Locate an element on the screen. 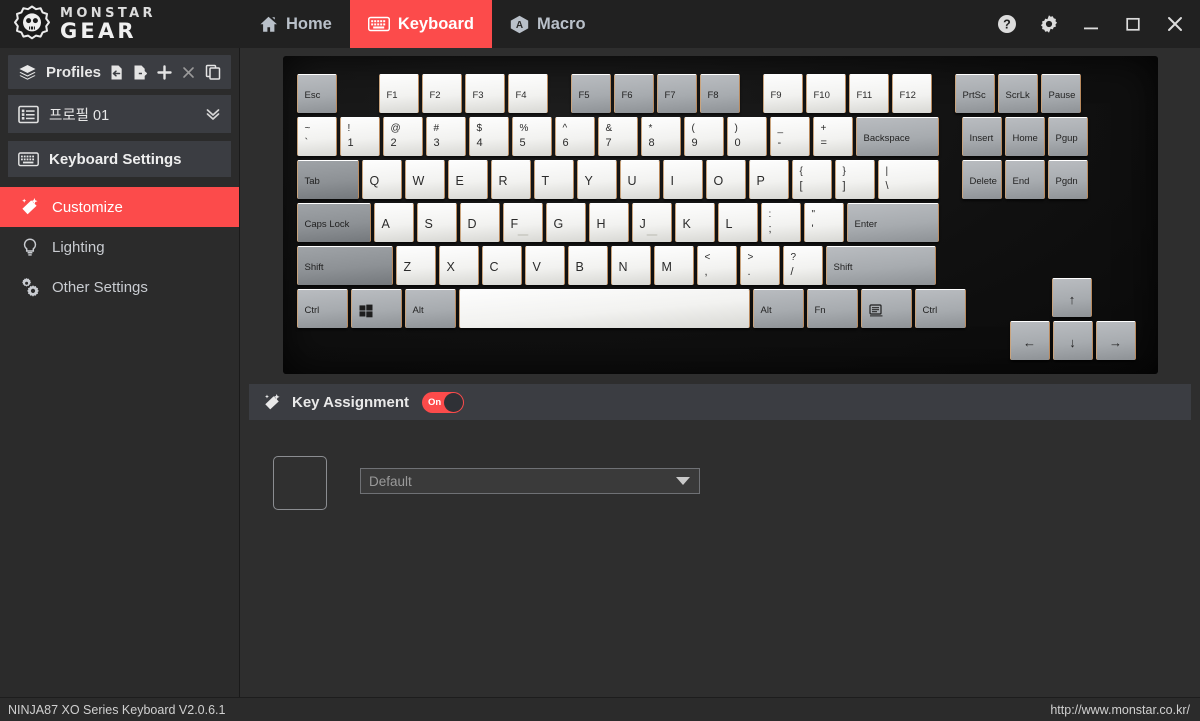  key-b: B is located at coordinates (587, 265).